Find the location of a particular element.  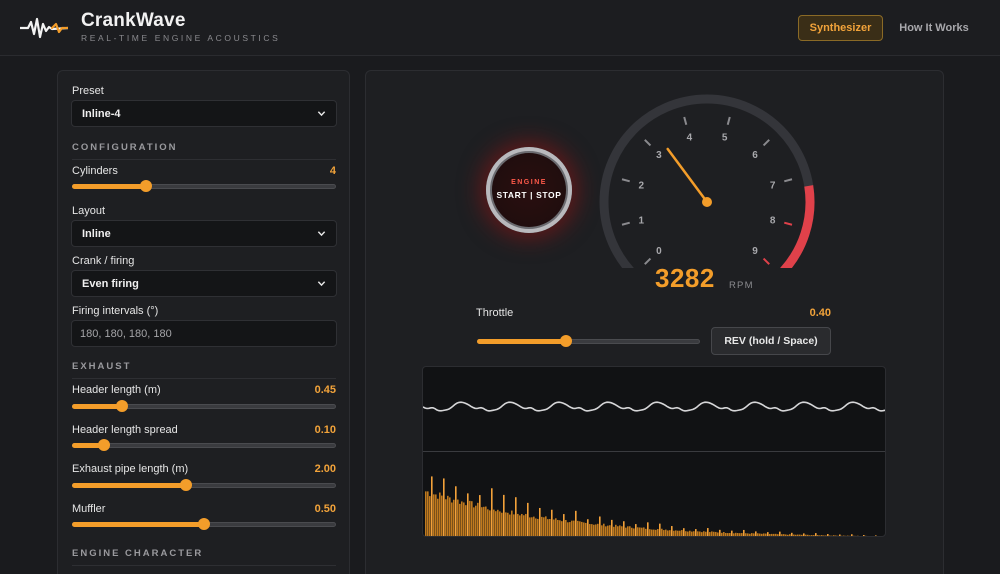

muffler-slider is located at coordinates (204, 524).